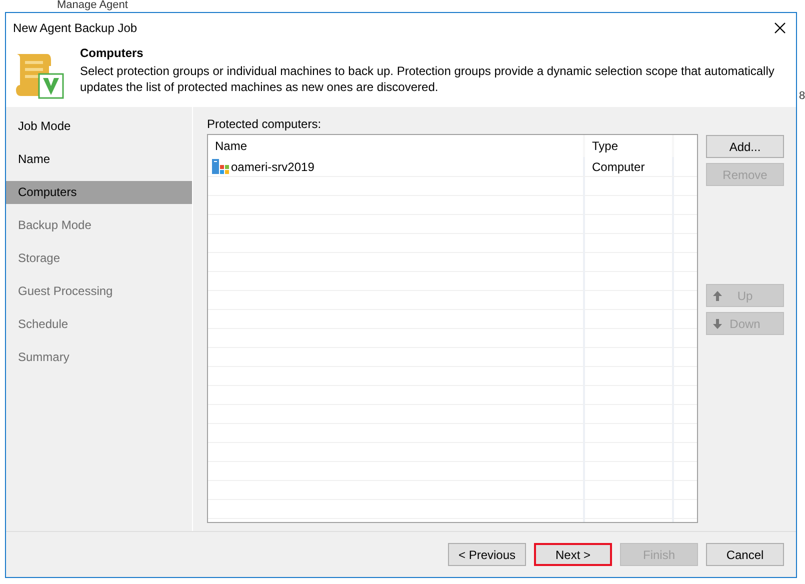 Image resolution: width=805 pixels, height=584 pixels. I want to click on page-description: Select protection groups or individual machines to back up. Protection groups provide a dynamic selection scope that automatically updates the list of protected machines as new ones are discovered., so click(428, 79).